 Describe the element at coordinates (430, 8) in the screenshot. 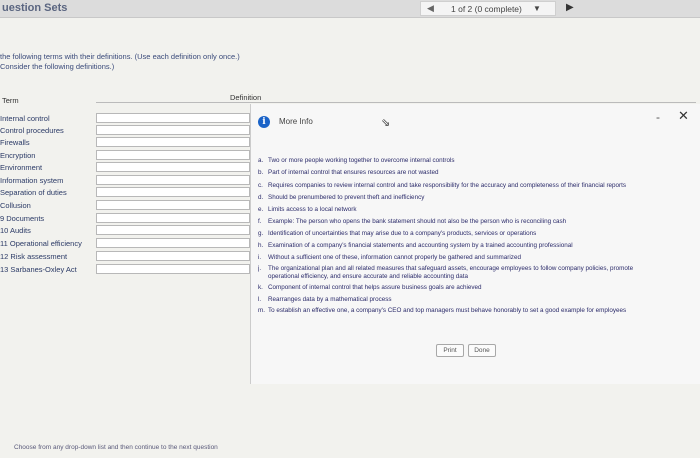

I see `previous-question-icon: ◀` at that location.